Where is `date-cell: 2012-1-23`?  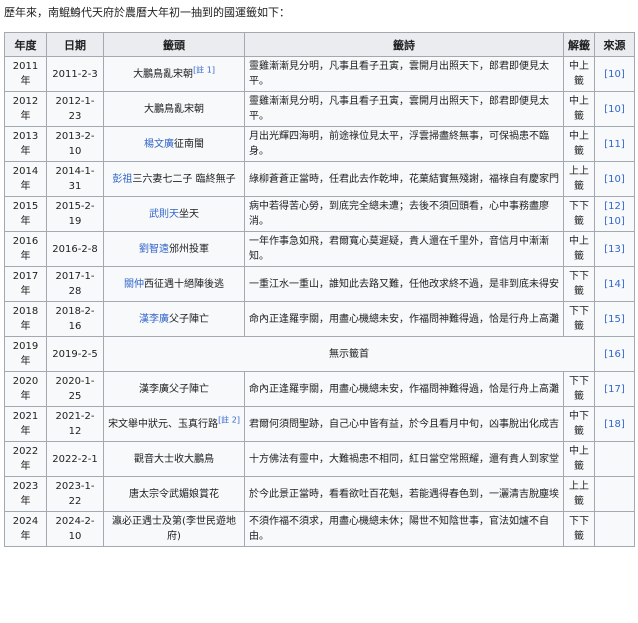 date-cell: 2012-1-23 is located at coordinates (75, 109).